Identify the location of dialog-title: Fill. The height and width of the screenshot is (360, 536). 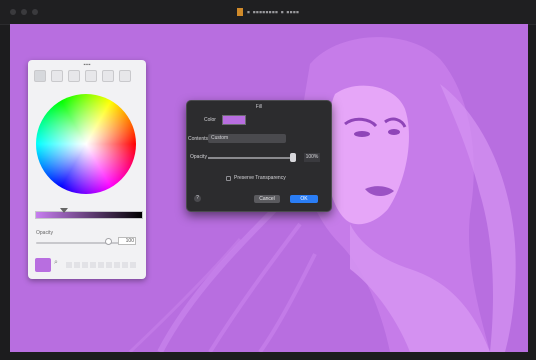
(259, 107).